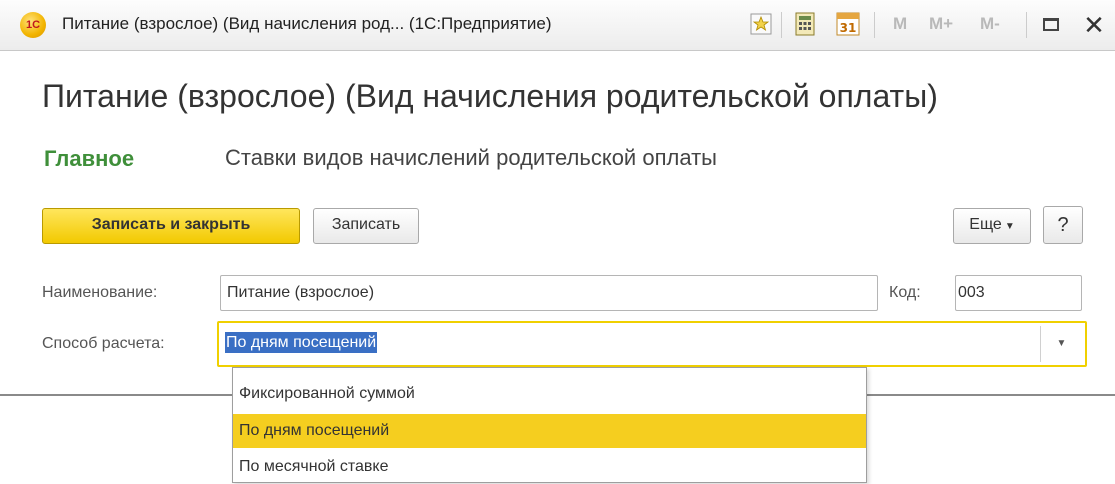 The height and width of the screenshot is (484, 1115). What do you see at coordinates (366, 226) in the screenshot?
I see `save-button: Записать` at bounding box center [366, 226].